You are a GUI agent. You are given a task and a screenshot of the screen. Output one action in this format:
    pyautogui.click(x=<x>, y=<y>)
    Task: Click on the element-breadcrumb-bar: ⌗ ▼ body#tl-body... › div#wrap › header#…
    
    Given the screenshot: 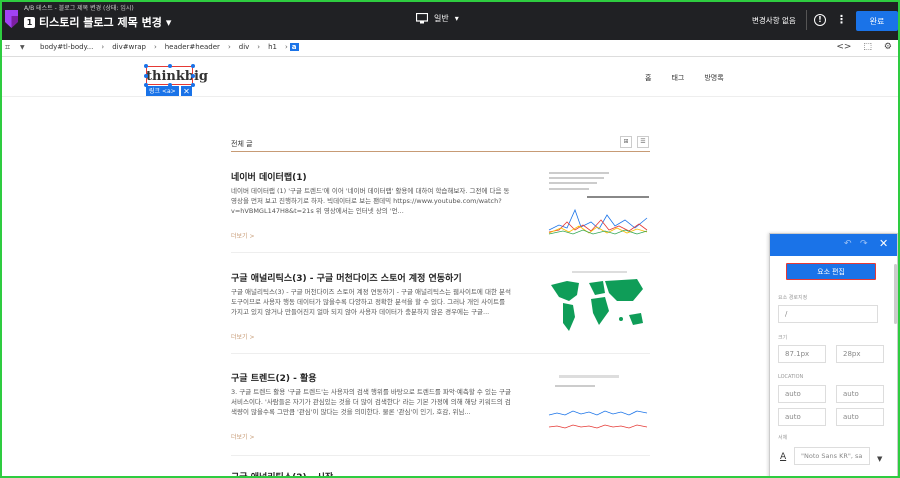 What is the action you would take?
    pyautogui.click(x=450, y=48)
    